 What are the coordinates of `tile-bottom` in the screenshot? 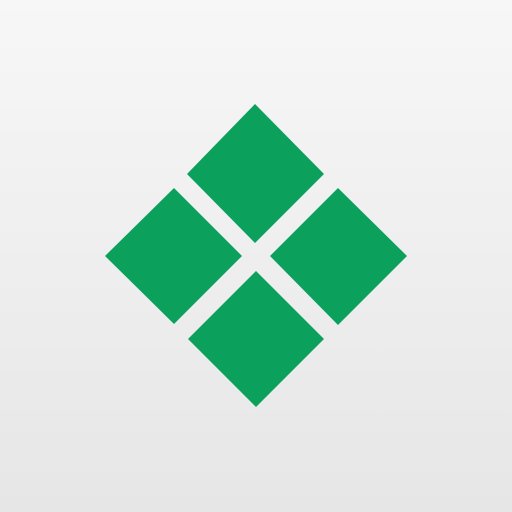 It's located at (256, 339).